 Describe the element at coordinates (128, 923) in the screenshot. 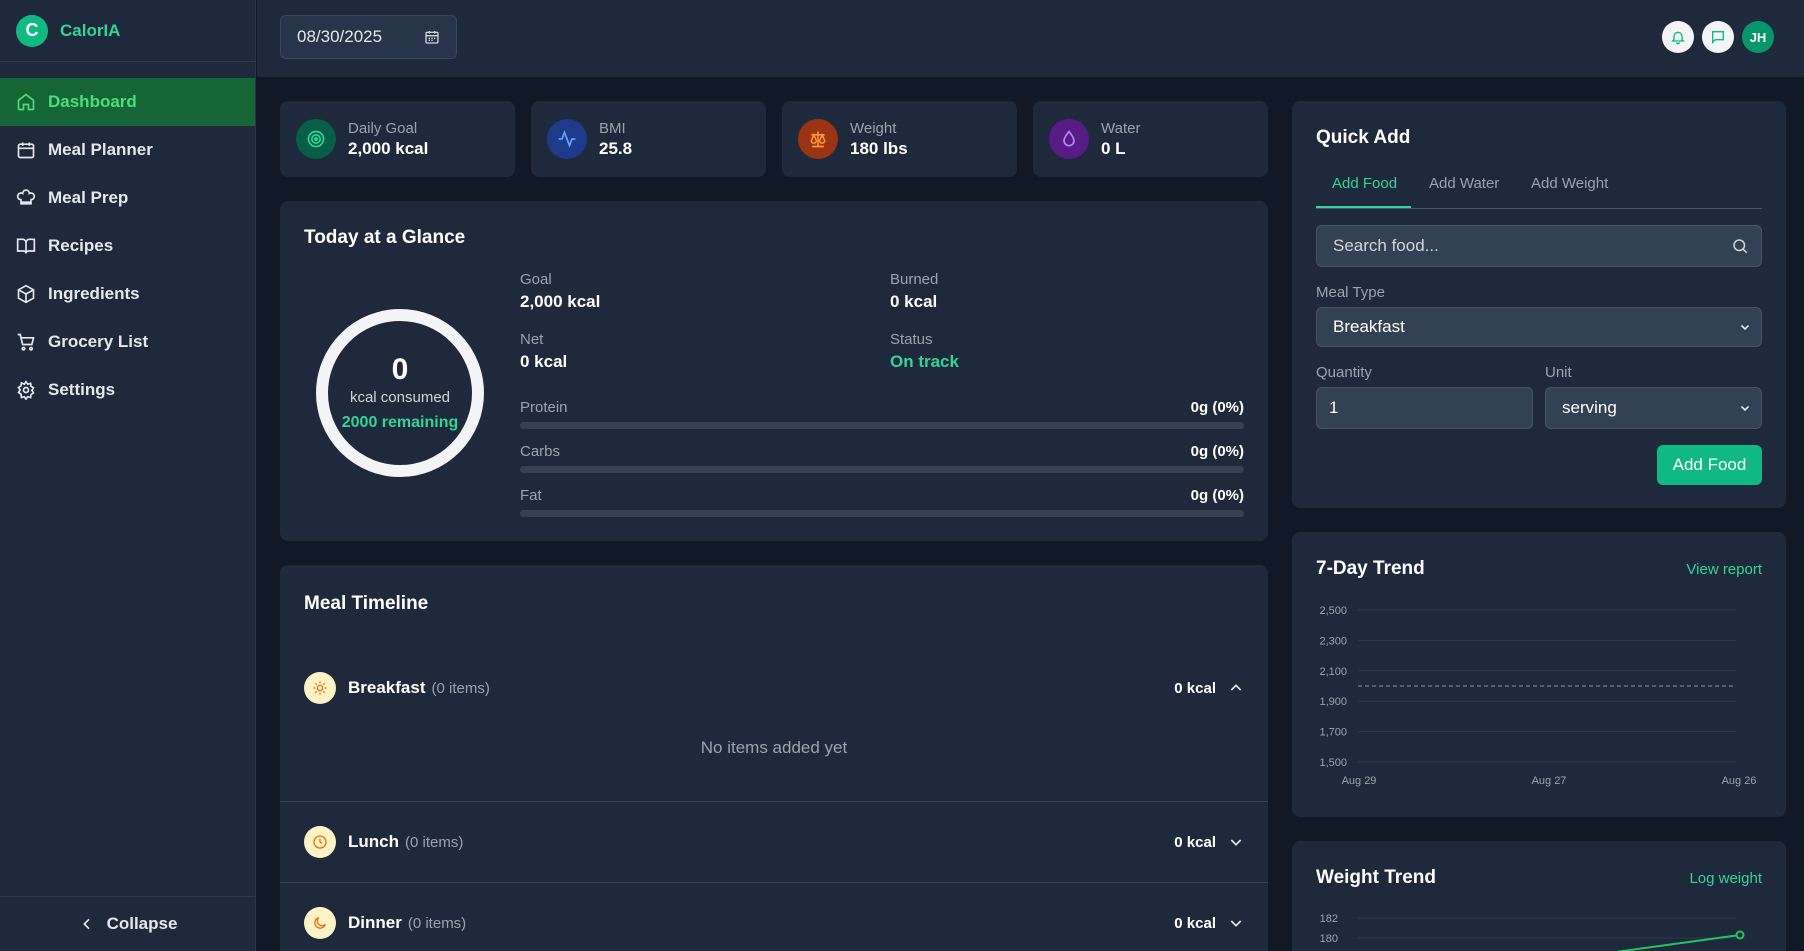

I see `collapse-button: Collapse` at that location.